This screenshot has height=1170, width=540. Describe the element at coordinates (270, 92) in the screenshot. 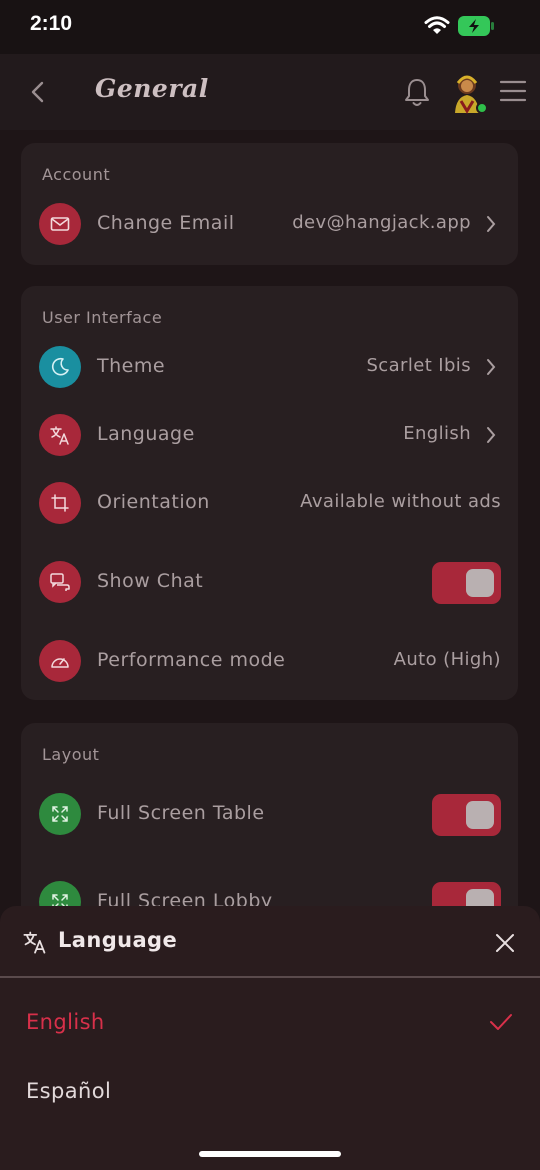

I see `top-app-bar: General` at that location.